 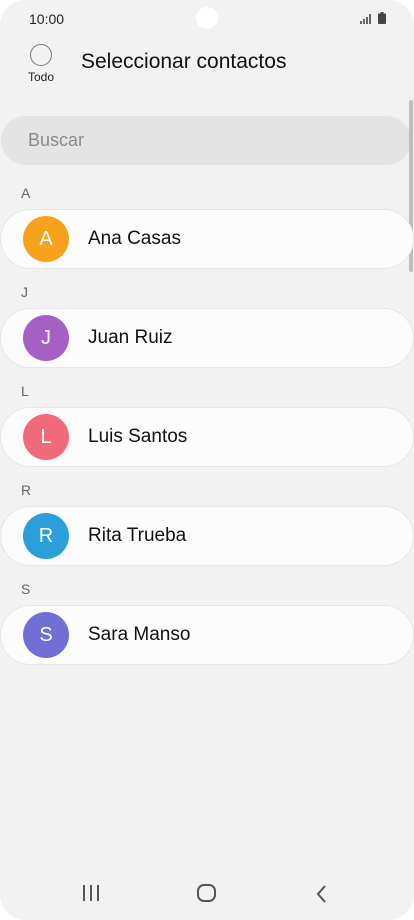 I want to click on recents-icon, so click(x=91, y=893).